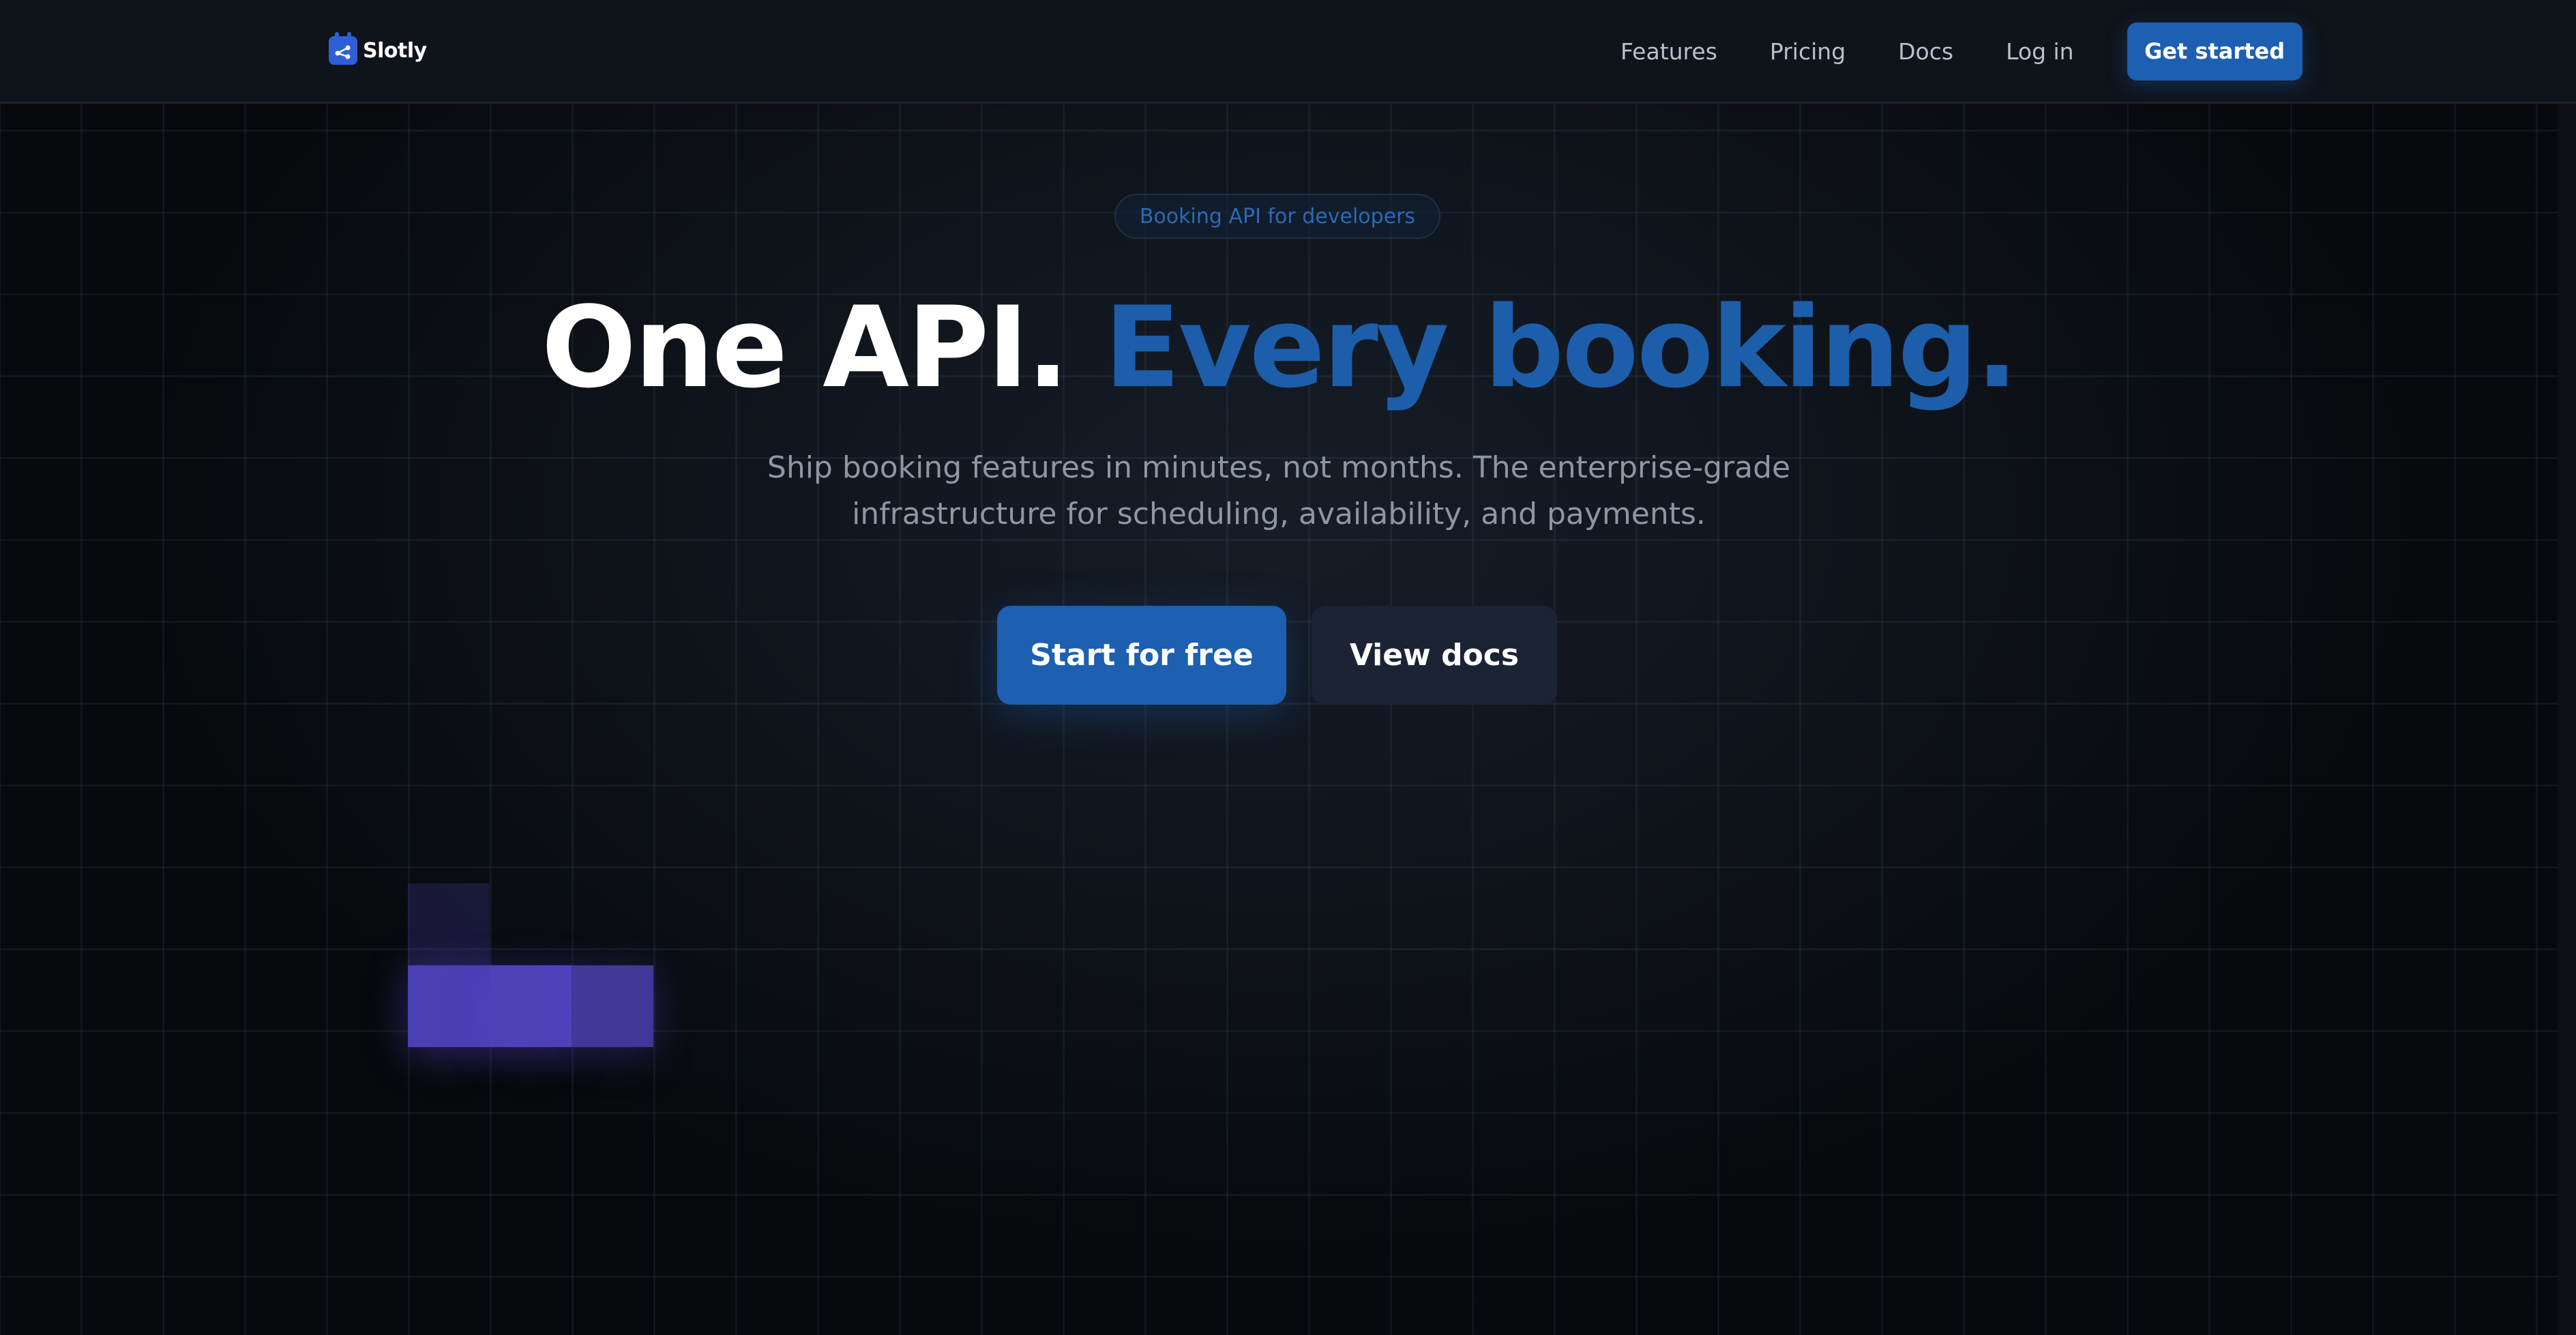 Image resolution: width=2576 pixels, height=1335 pixels. I want to click on get-started-button: Get started, so click(2215, 51).